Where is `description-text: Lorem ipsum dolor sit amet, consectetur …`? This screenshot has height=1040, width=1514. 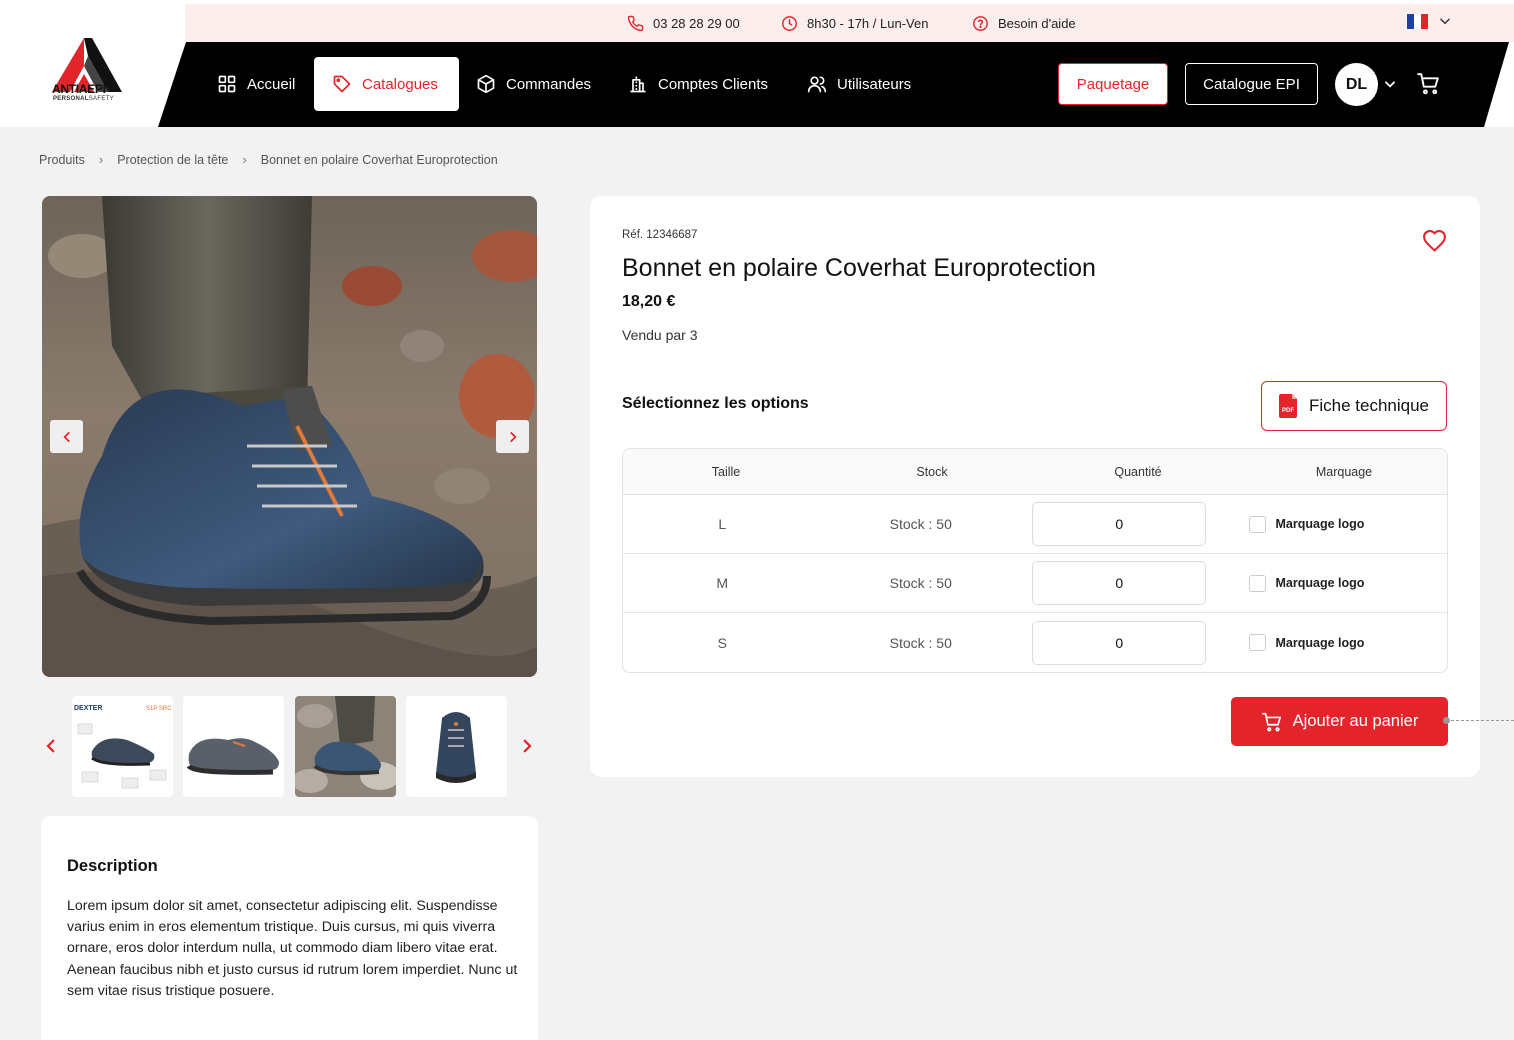 description-text: Lorem ipsum dolor sit amet, consectetur … is located at coordinates (292, 948).